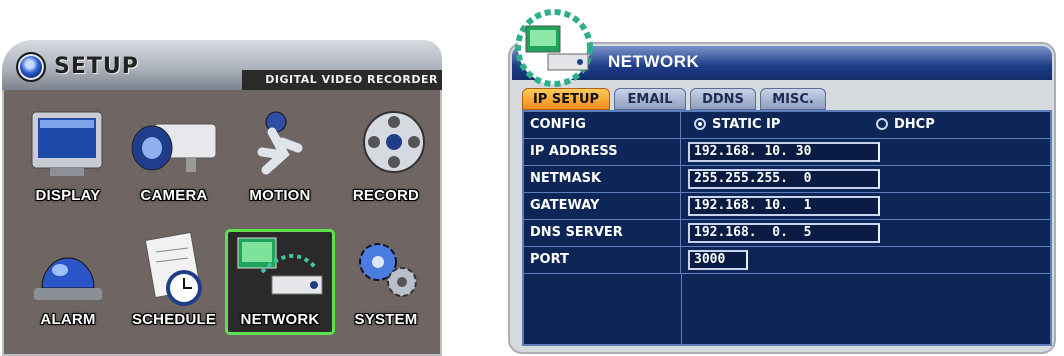 This screenshot has width=1064, height=356. I want to click on dhcp-radio, so click(882, 124).